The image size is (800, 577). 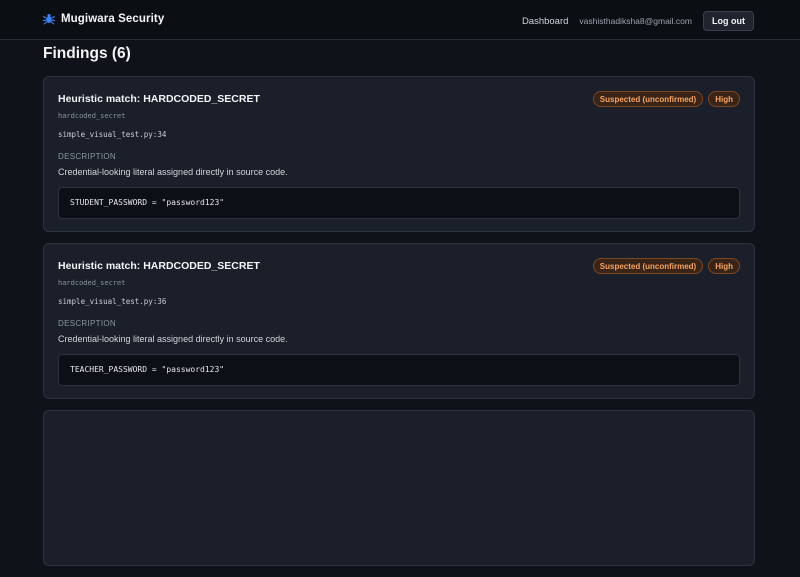 I want to click on brand-name: Mugiwara Security, so click(x=113, y=19).